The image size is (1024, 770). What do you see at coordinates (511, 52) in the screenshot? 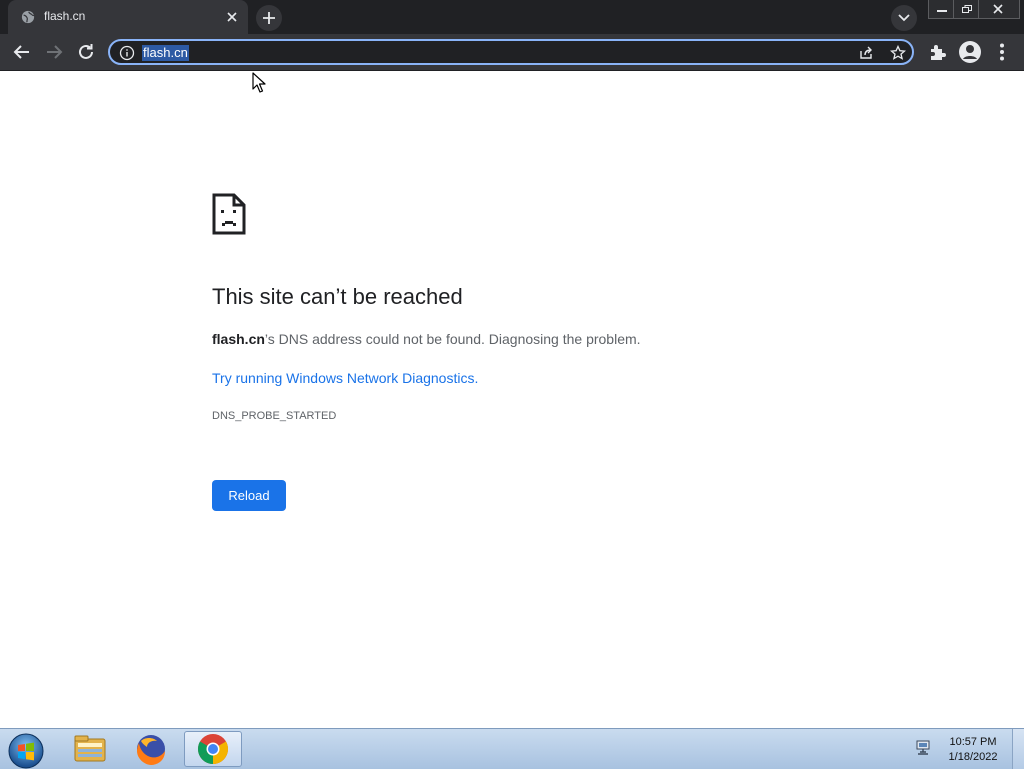
I see `address-bar: flash.cn` at bounding box center [511, 52].